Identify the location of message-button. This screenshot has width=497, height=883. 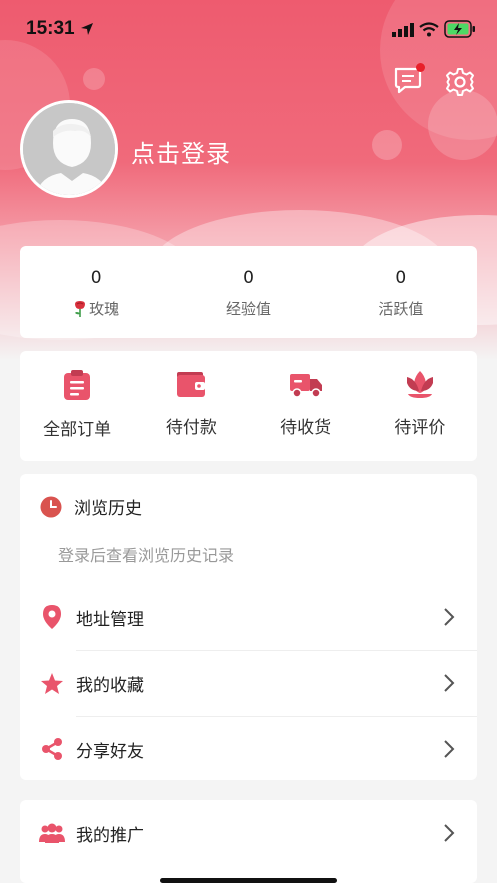
(409, 80).